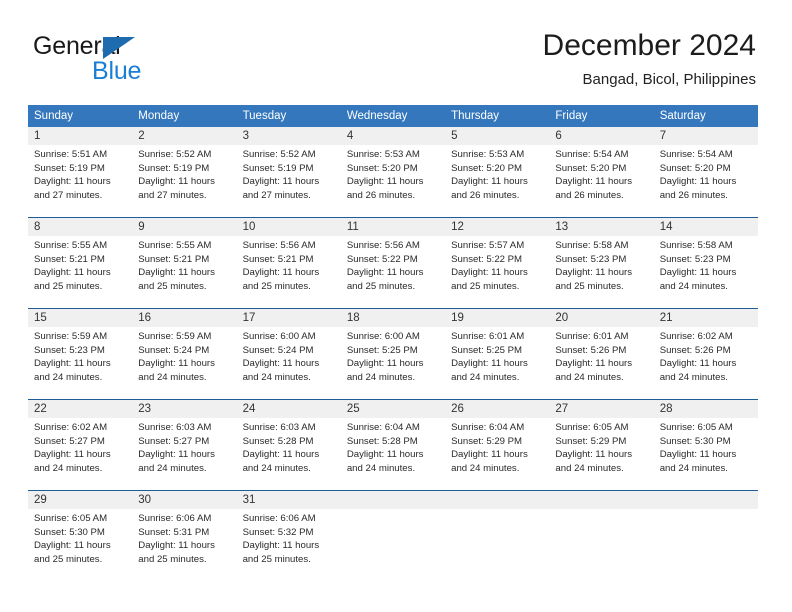 The image size is (792, 612). What do you see at coordinates (705, 409) in the screenshot?
I see `day-number: 28` at bounding box center [705, 409].